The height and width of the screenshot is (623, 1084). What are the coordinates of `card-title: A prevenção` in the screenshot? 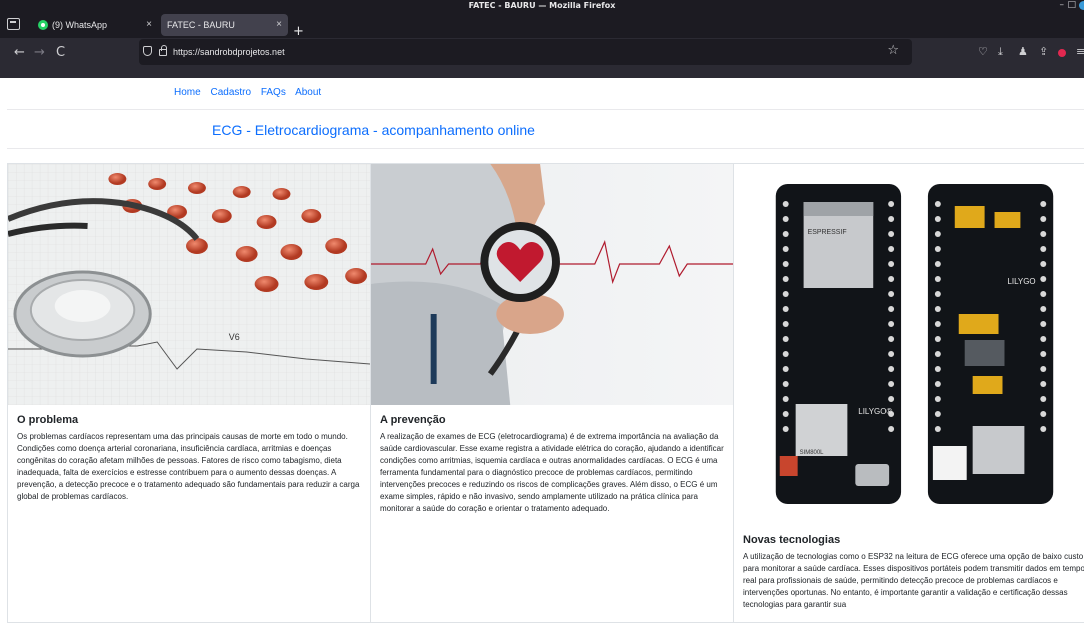 It's located at (413, 420).